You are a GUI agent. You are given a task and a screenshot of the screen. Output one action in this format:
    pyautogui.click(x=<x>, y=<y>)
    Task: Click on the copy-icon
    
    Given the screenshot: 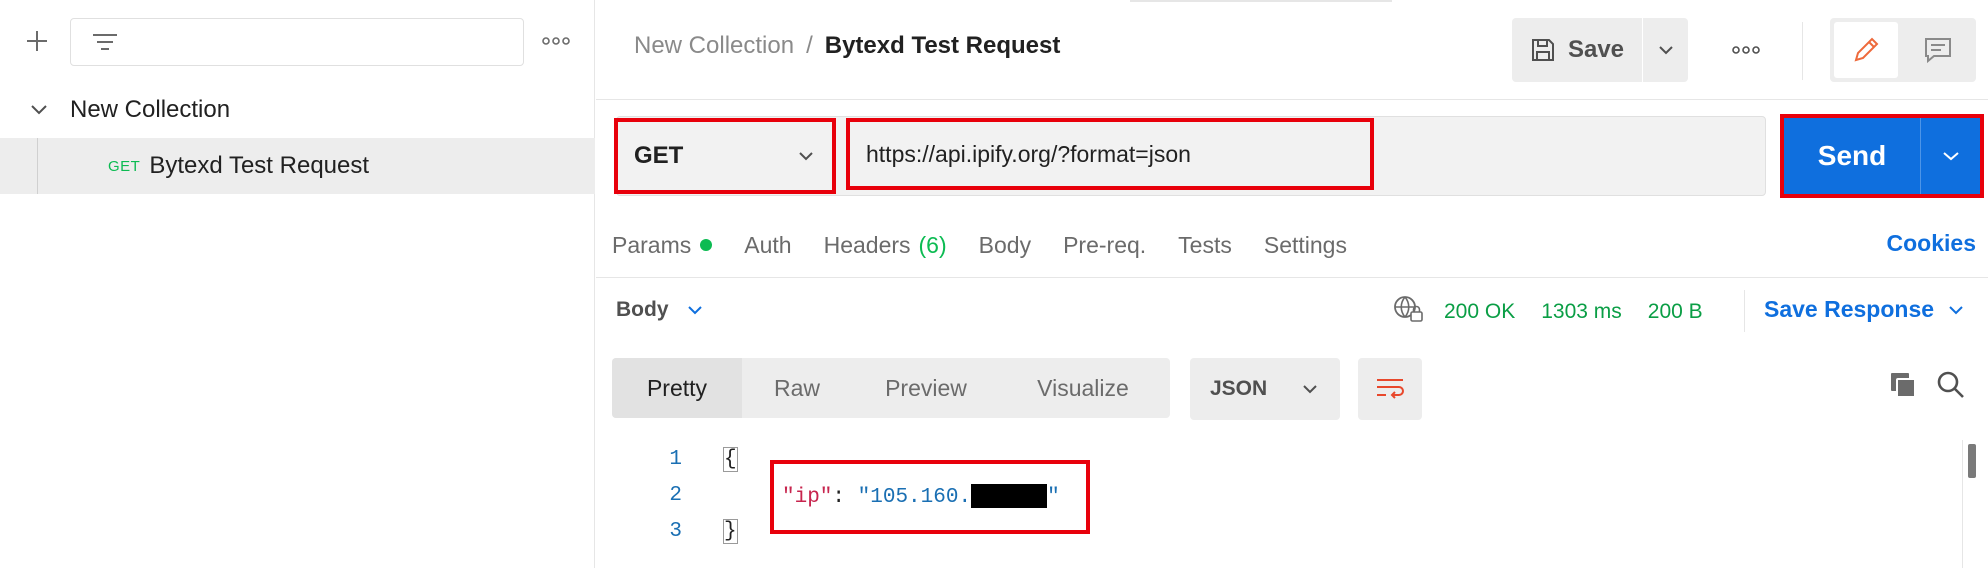 What is the action you would take?
    pyautogui.click(x=1903, y=385)
    